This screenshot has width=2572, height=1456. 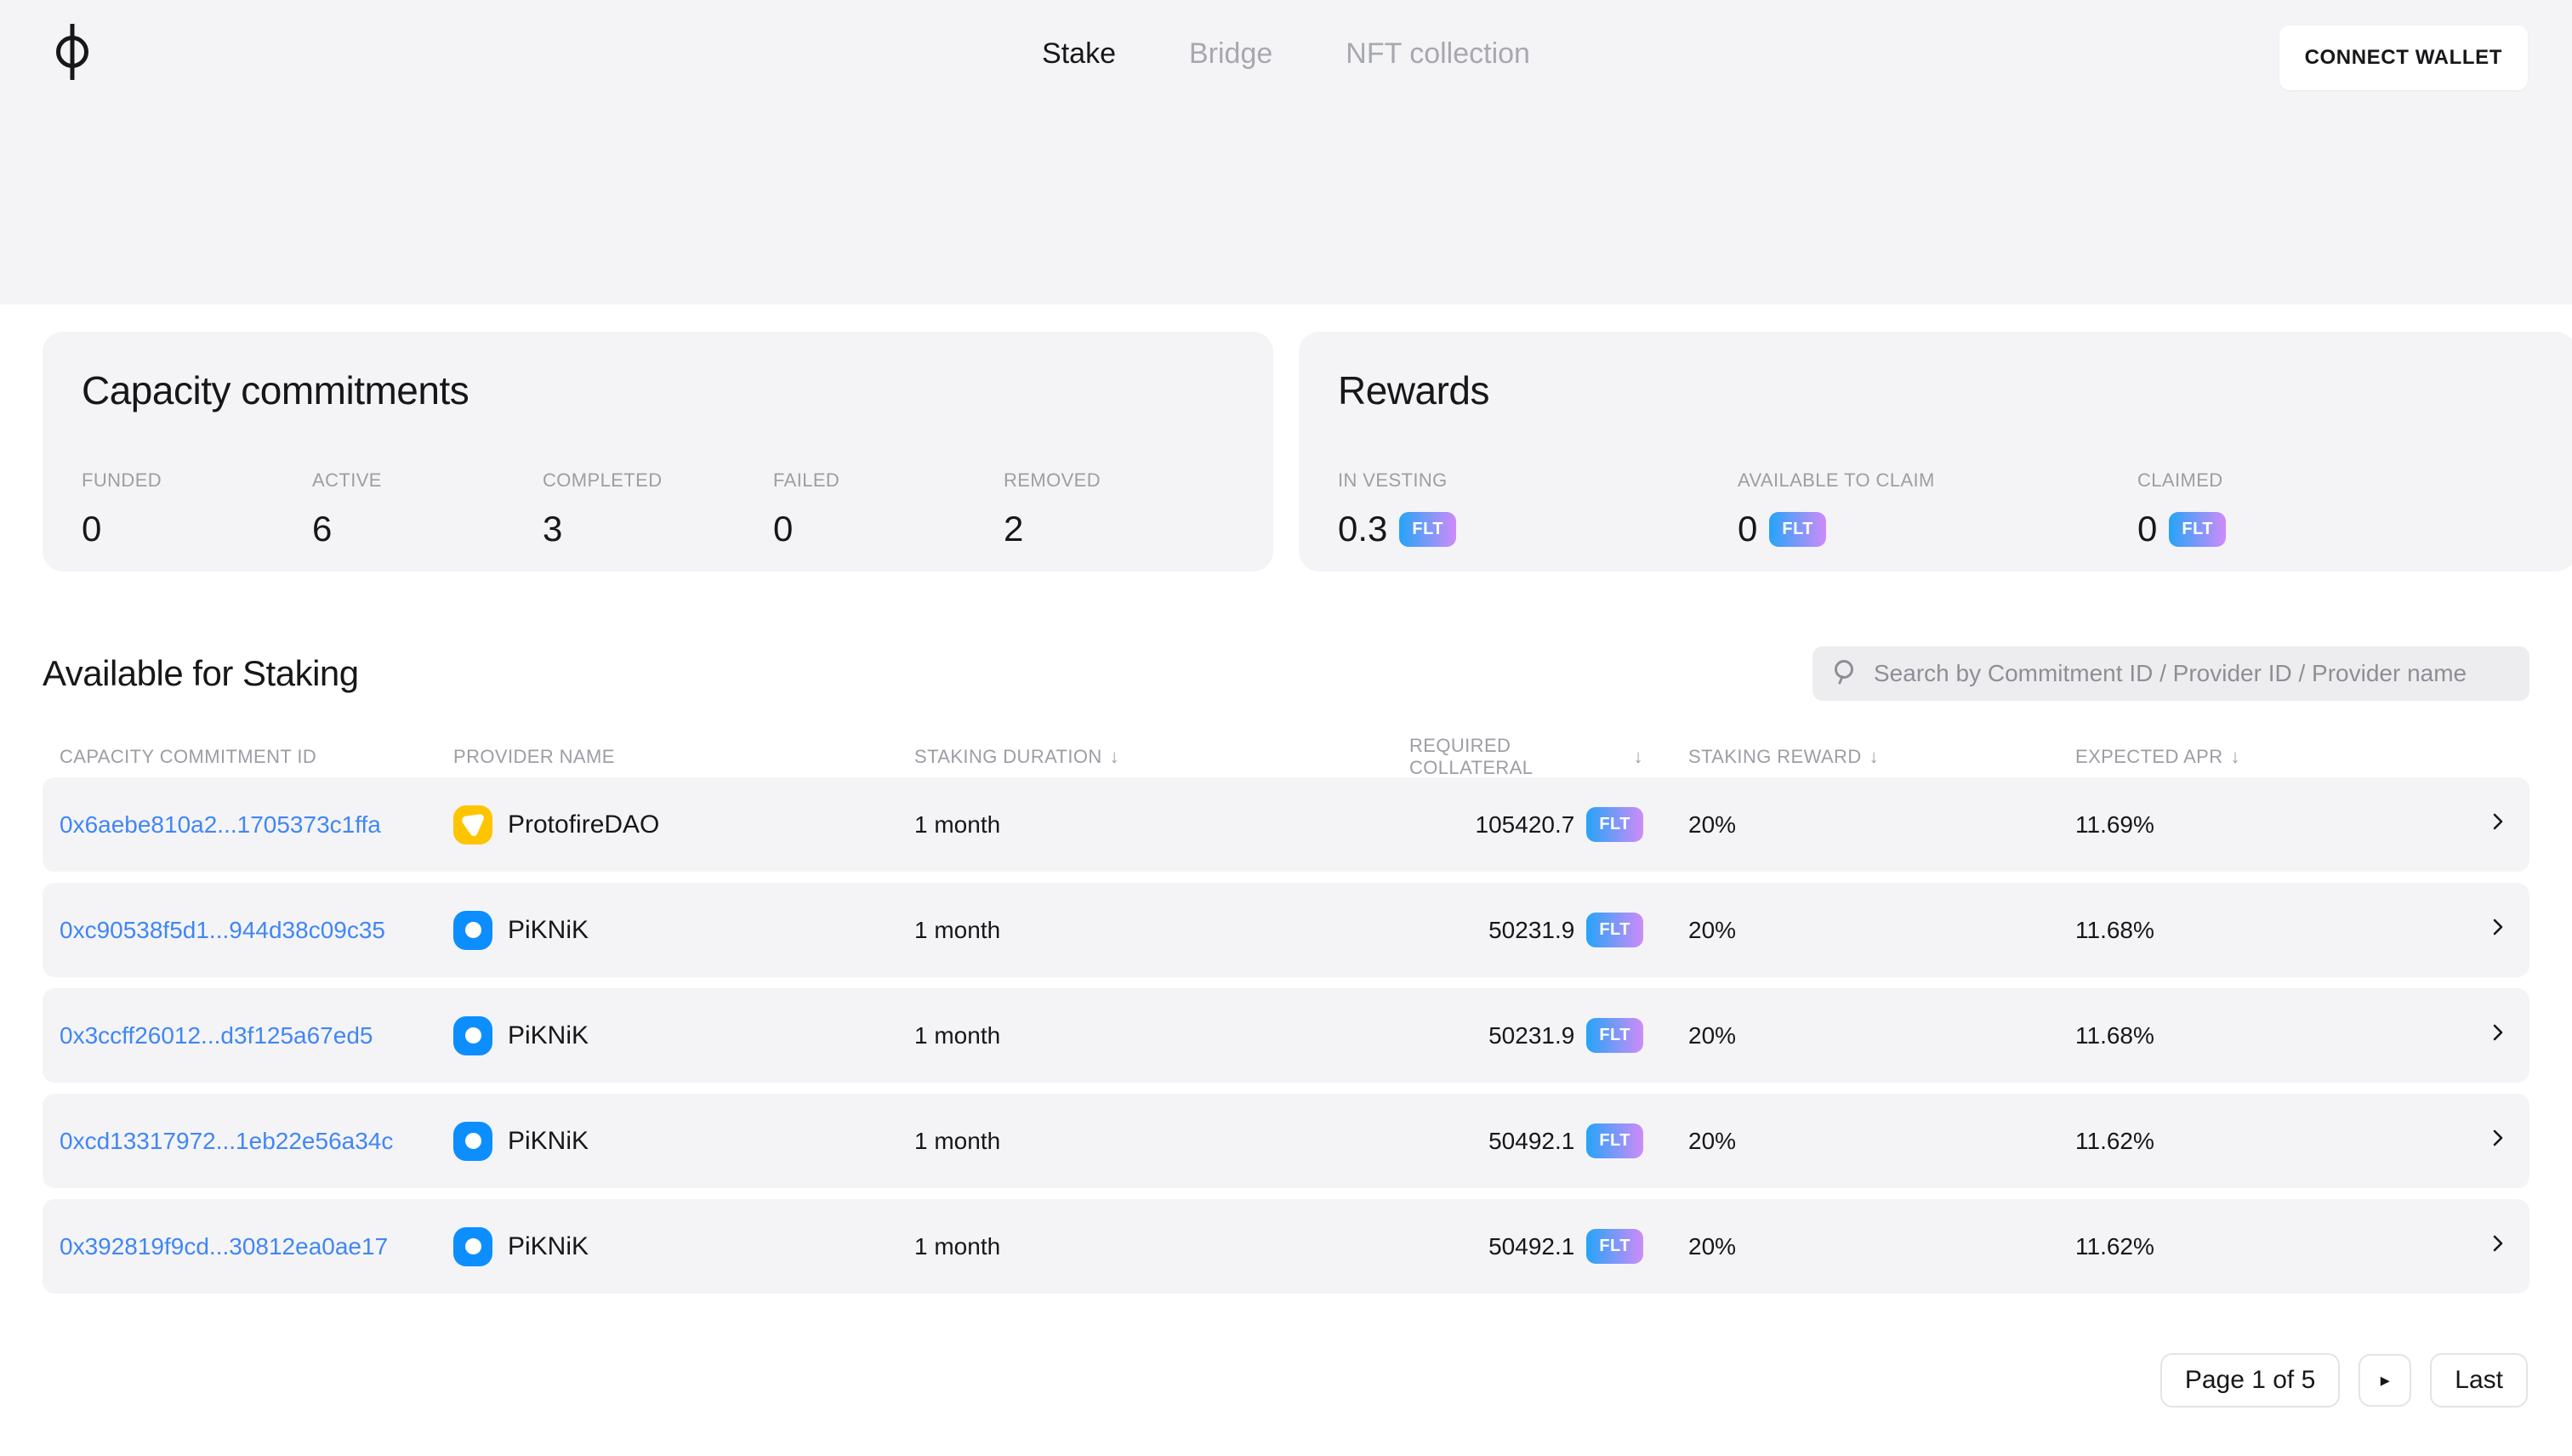 What do you see at coordinates (1438, 54) in the screenshot?
I see `tab-nft-collection: NFT collection` at bounding box center [1438, 54].